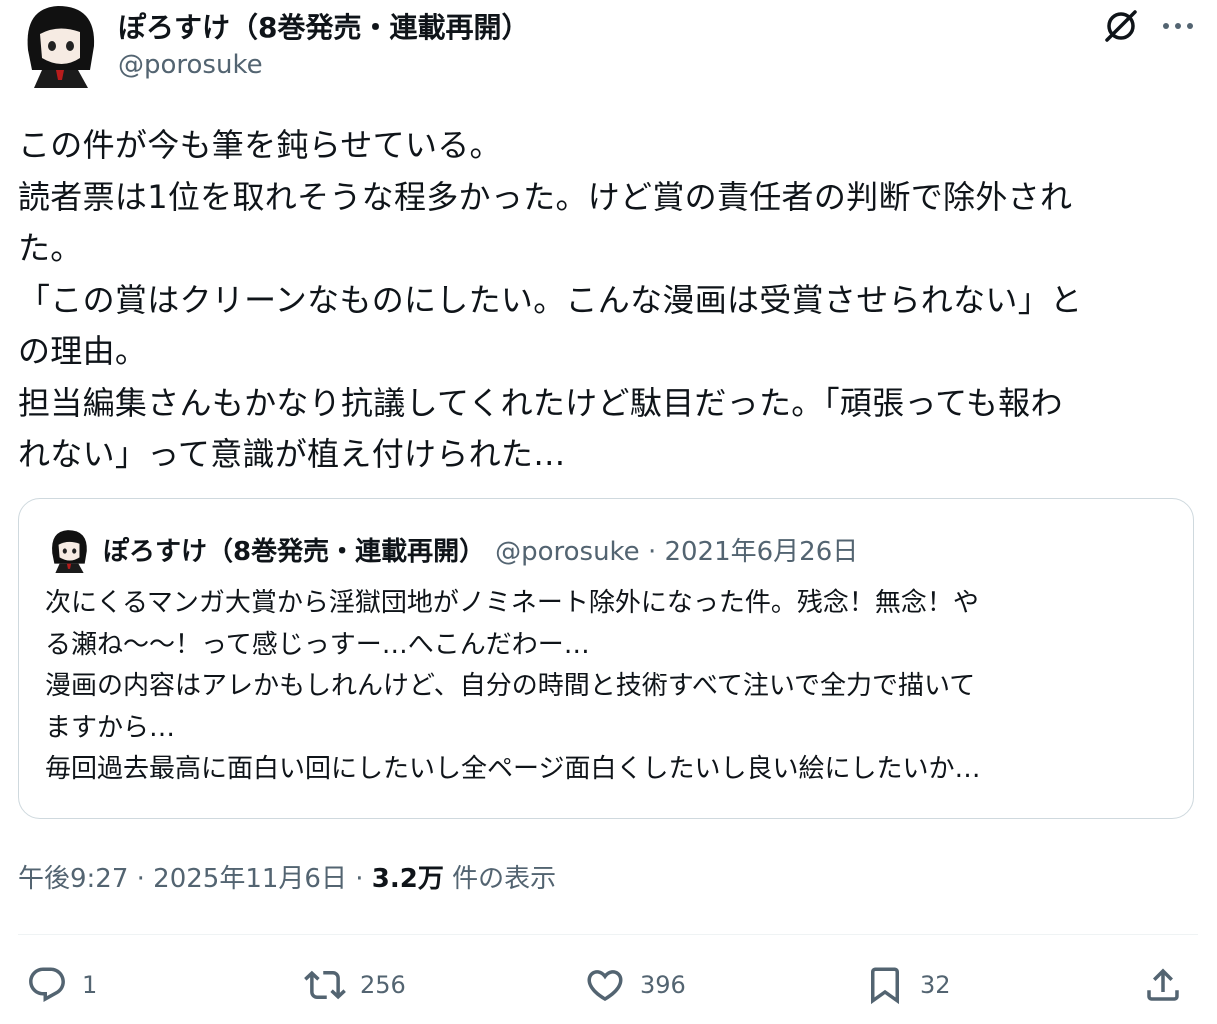 Image resolution: width=1217 pixels, height=1024 pixels. What do you see at coordinates (635, 985) in the screenshot?
I see `like-button: 396` at bounding box center [635, 985].